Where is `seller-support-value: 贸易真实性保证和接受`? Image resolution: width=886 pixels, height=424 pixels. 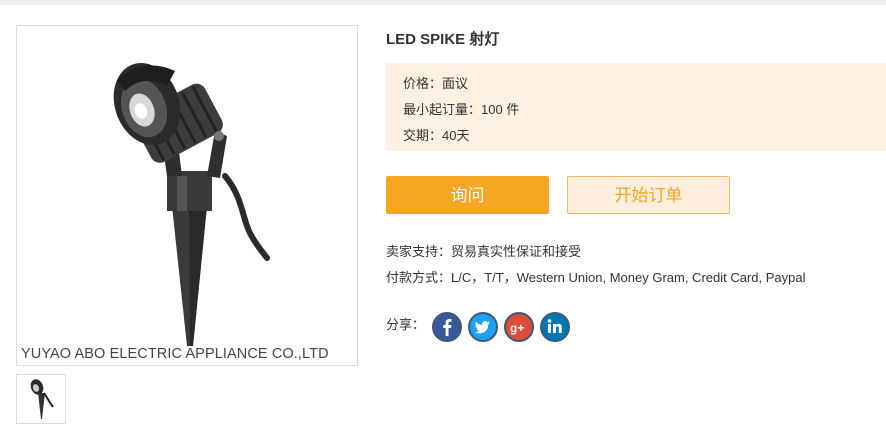
seller-support-value: 贸易真实性保证和接受 is located at coordinates (516, 251).